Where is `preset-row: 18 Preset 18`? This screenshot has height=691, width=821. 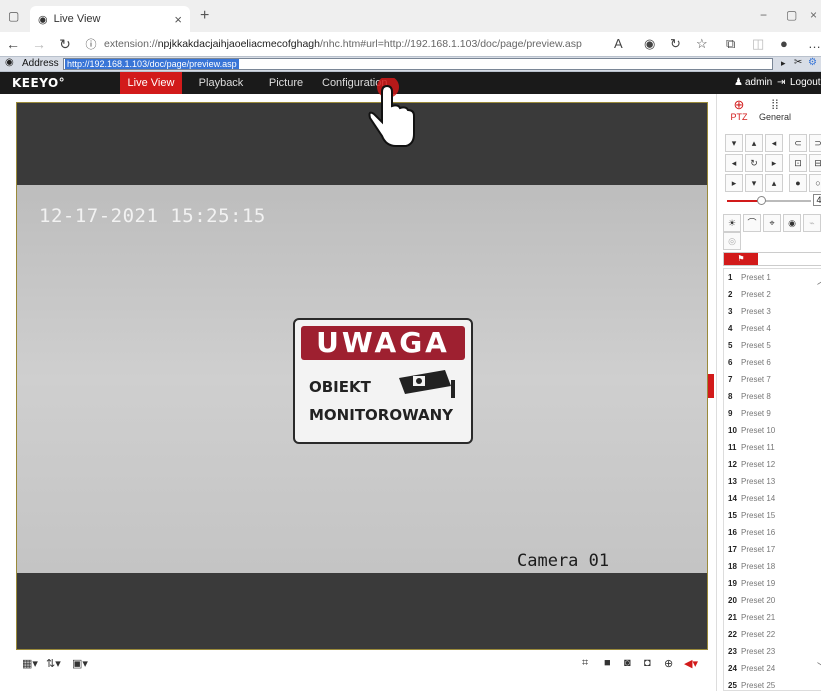
preset-row: 18 Preset 18 is located at coordinates (772, 566).